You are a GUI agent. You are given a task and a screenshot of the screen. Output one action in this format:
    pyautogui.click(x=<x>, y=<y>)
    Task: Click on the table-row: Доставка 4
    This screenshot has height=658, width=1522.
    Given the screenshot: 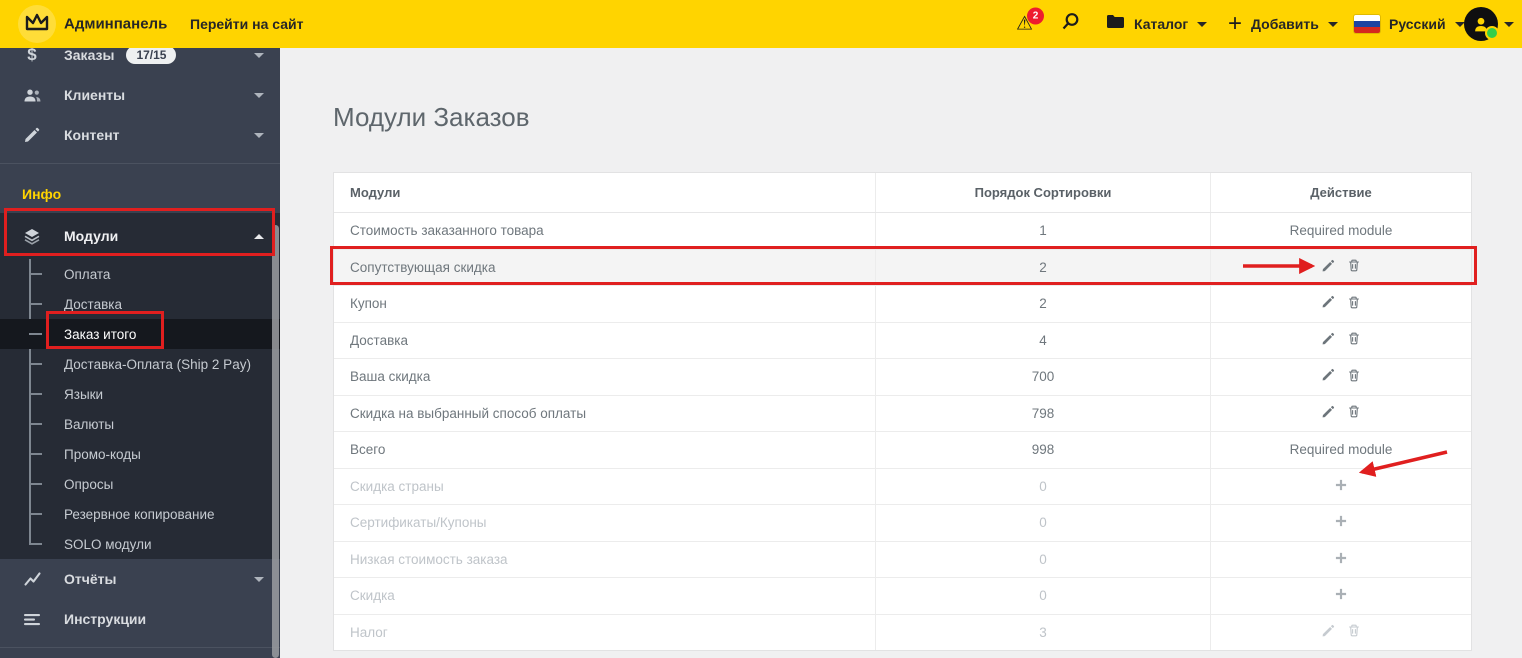 What is the action you would take?
    pyautogui.click(x=902, y=340)
    